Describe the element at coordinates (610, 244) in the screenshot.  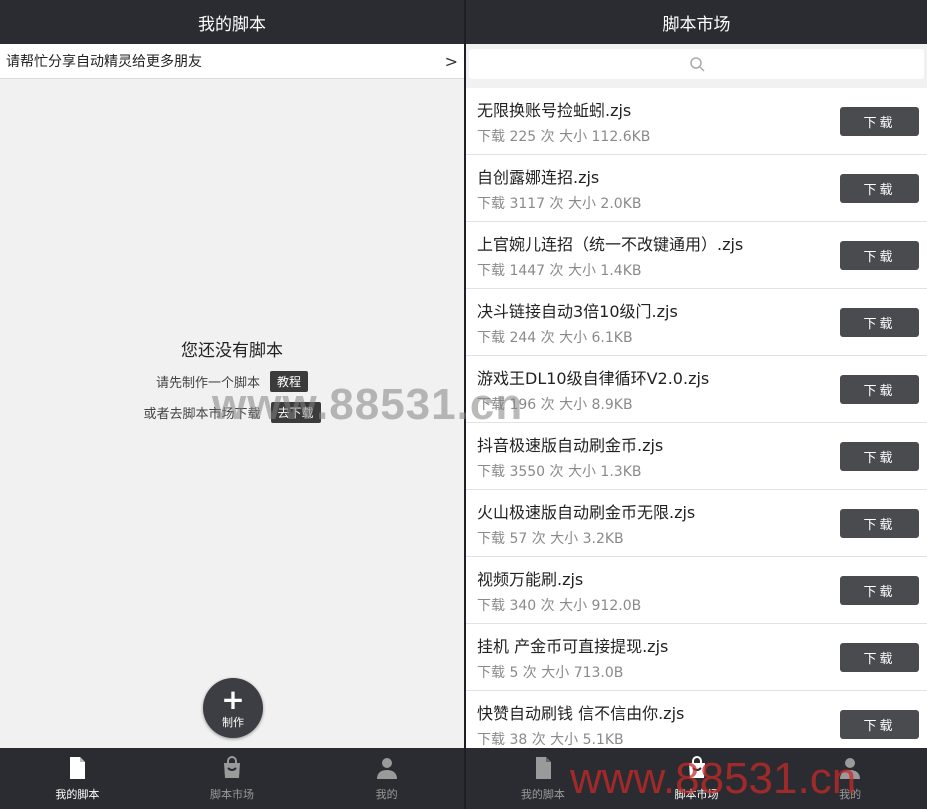
I see `script-name: 上官婉儿连招（统一不改键通用）.zjs` at that location.